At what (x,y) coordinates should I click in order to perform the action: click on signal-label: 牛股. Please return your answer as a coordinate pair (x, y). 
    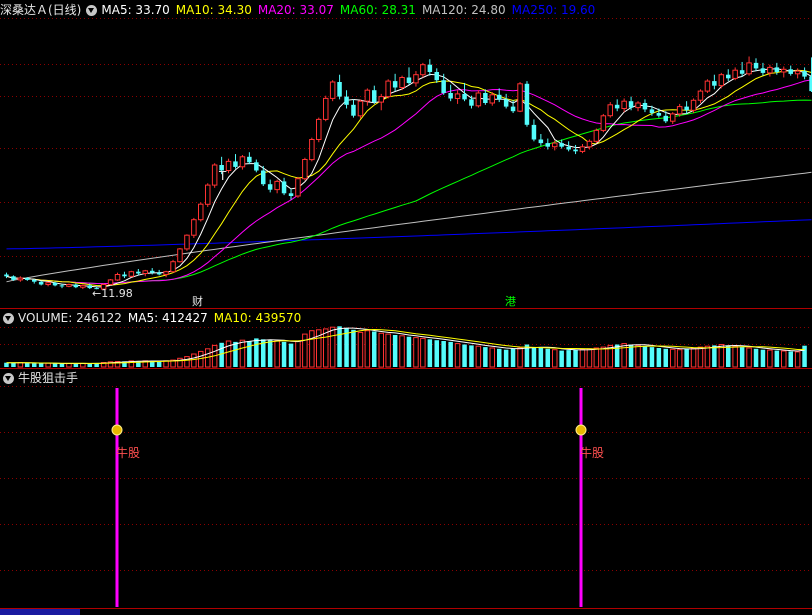
    Looking at the image, I should click on (592, 452).